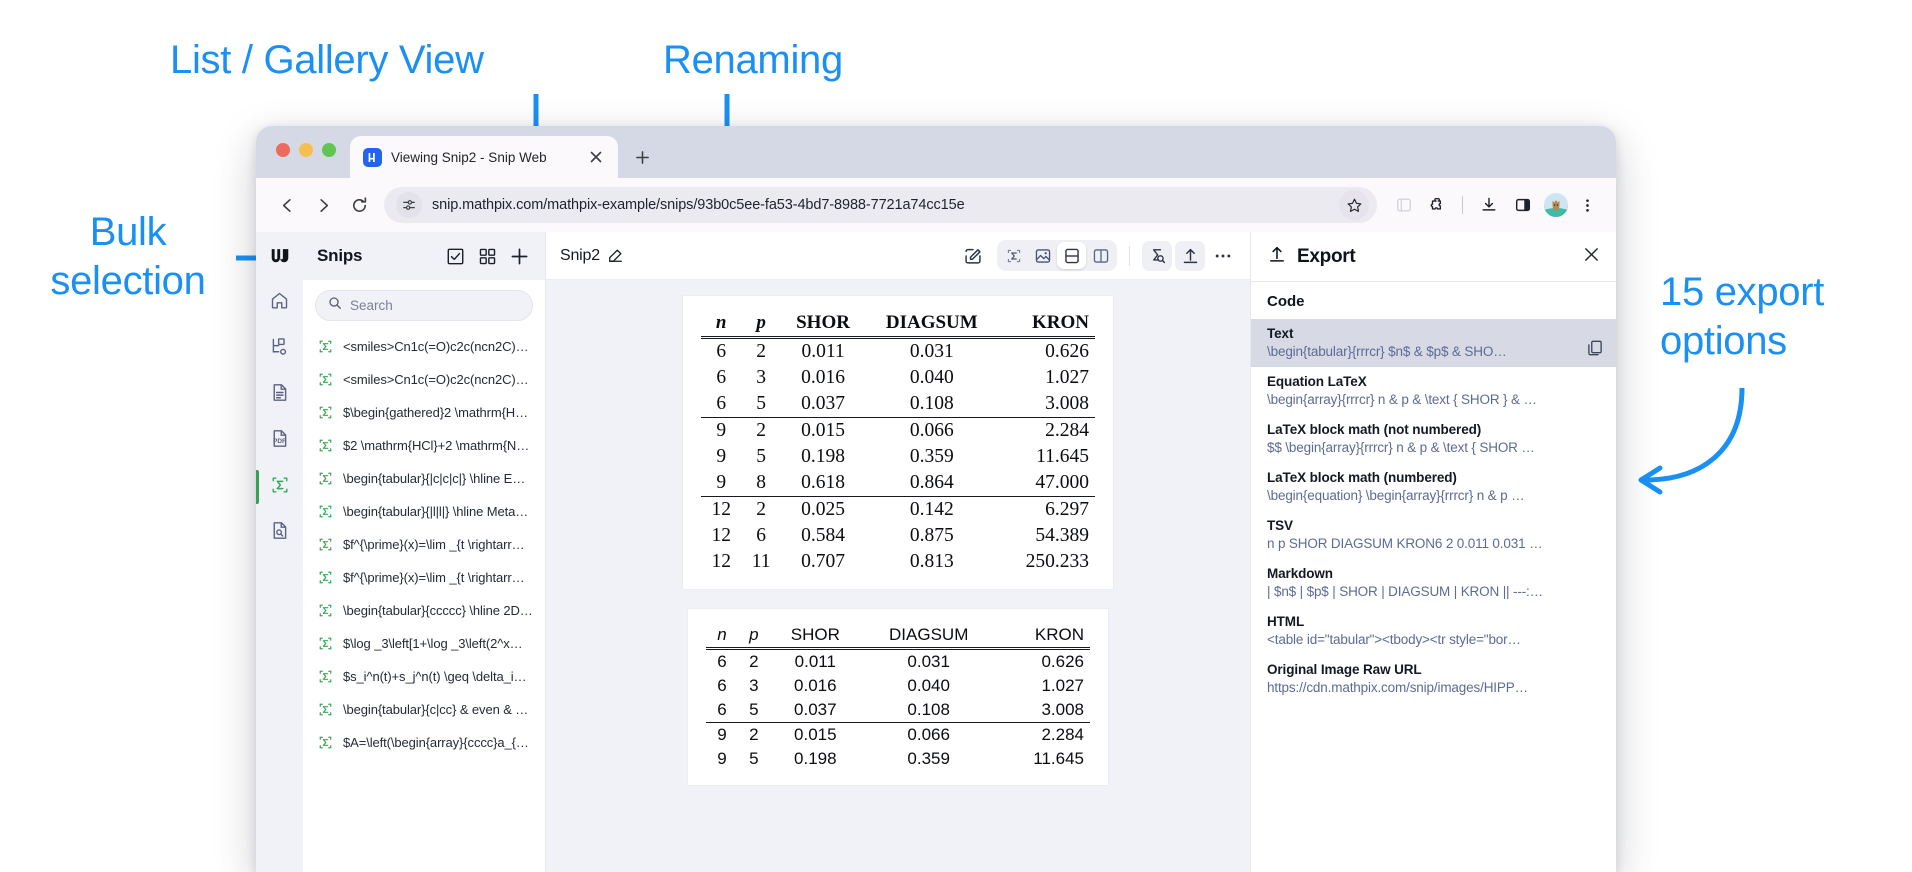 Image resolution: width=1912 pixels, height=872 pixels. What do you see at coordinates (455, 256) in the screenshot?
I see `bulk-select-checkbox-icon` at bounding box center [455, 256].